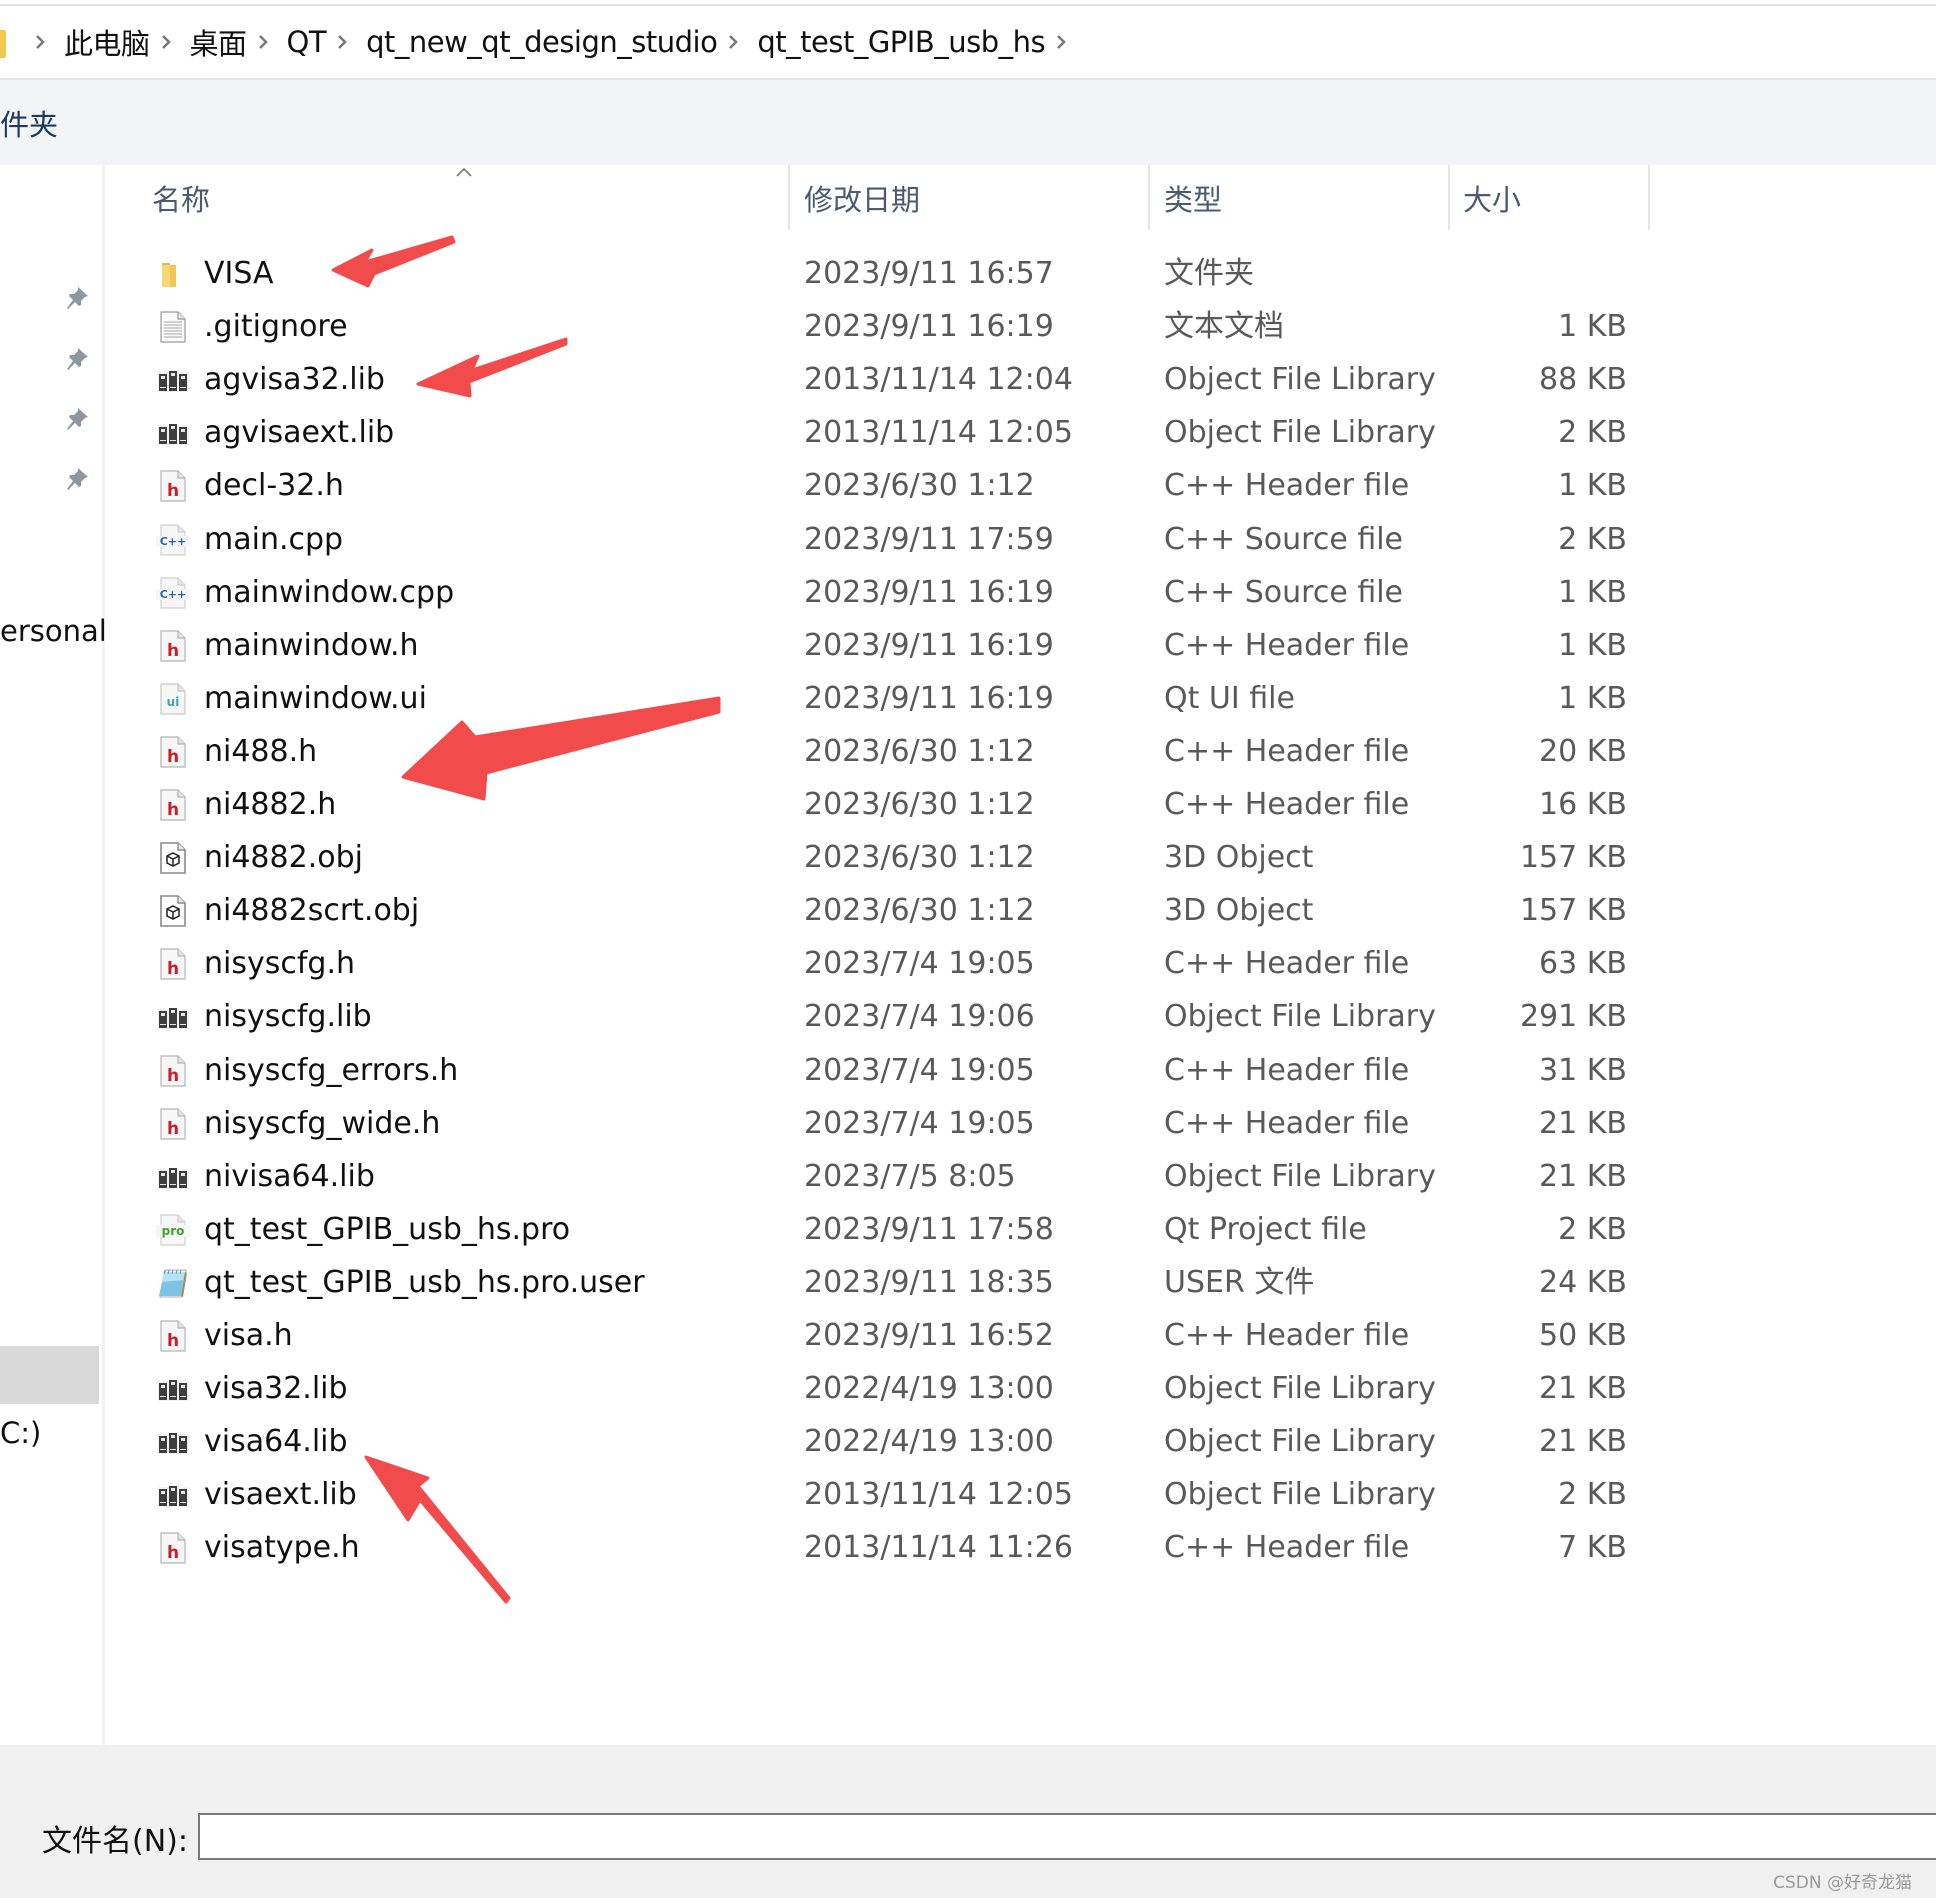 This screenshot has width=1936, height=1898. I want to click on file-name: decl-32.h, so click(274, 485).